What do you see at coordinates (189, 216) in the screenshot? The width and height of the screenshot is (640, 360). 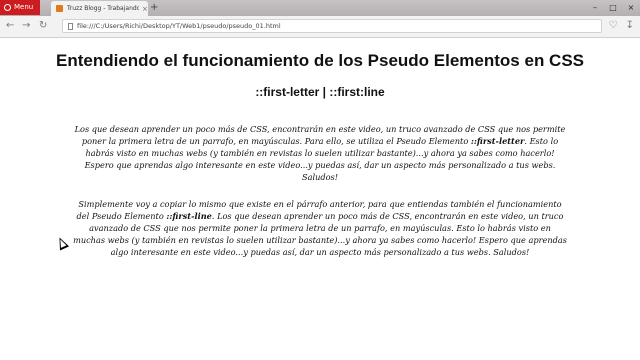 I see `paragraph2-keyword: ::first-line` at bounding box center [189, 216].